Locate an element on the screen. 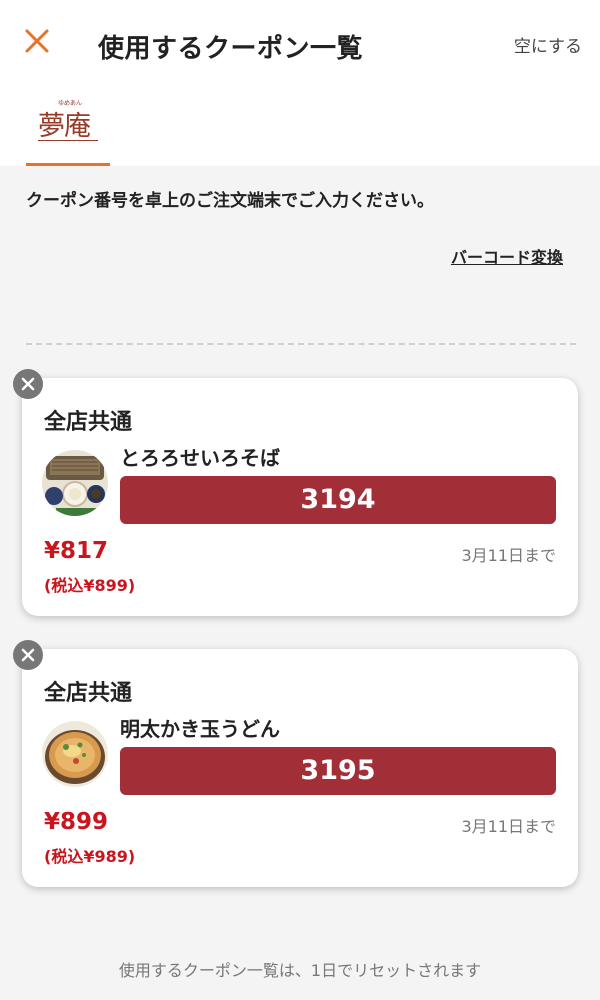 The width and height of the screenshot is (600, 1000). reset-note: 使用するクーポン一覧は、1日でリセットされます is located at coordinates (300, 970).